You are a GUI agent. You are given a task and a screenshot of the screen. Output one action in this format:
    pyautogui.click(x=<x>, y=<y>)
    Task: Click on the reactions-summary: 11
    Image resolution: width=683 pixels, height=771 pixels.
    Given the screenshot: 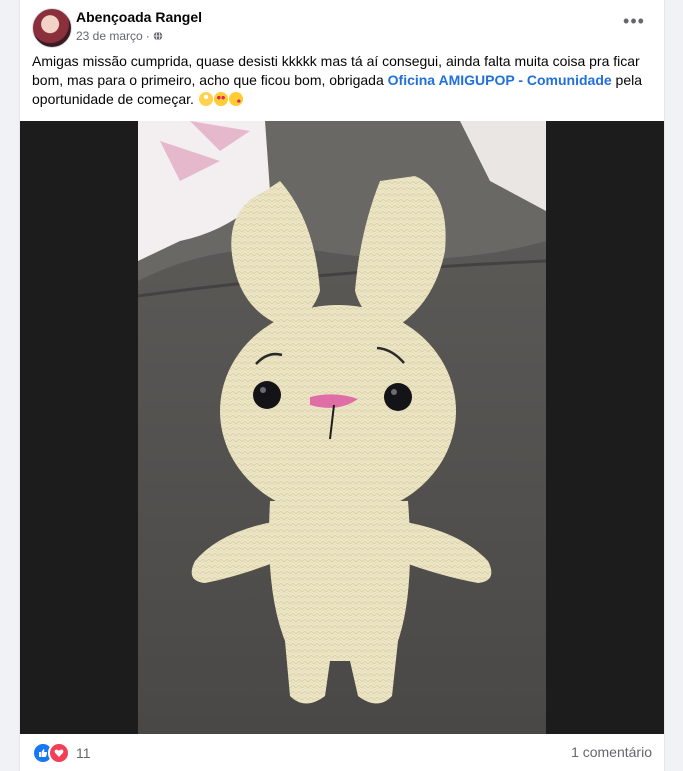 What is the action you would take?
    pyautogui.click(x=61, y=753)
    